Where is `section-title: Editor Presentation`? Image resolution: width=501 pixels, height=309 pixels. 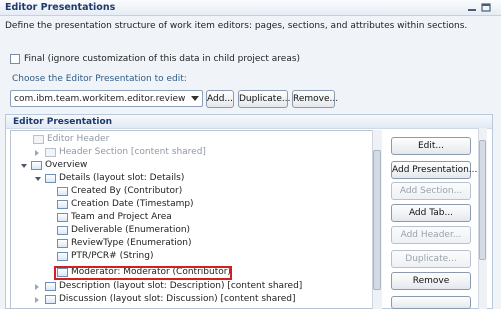
section-title: Editor Presentation is located at coordinates (63, 122).